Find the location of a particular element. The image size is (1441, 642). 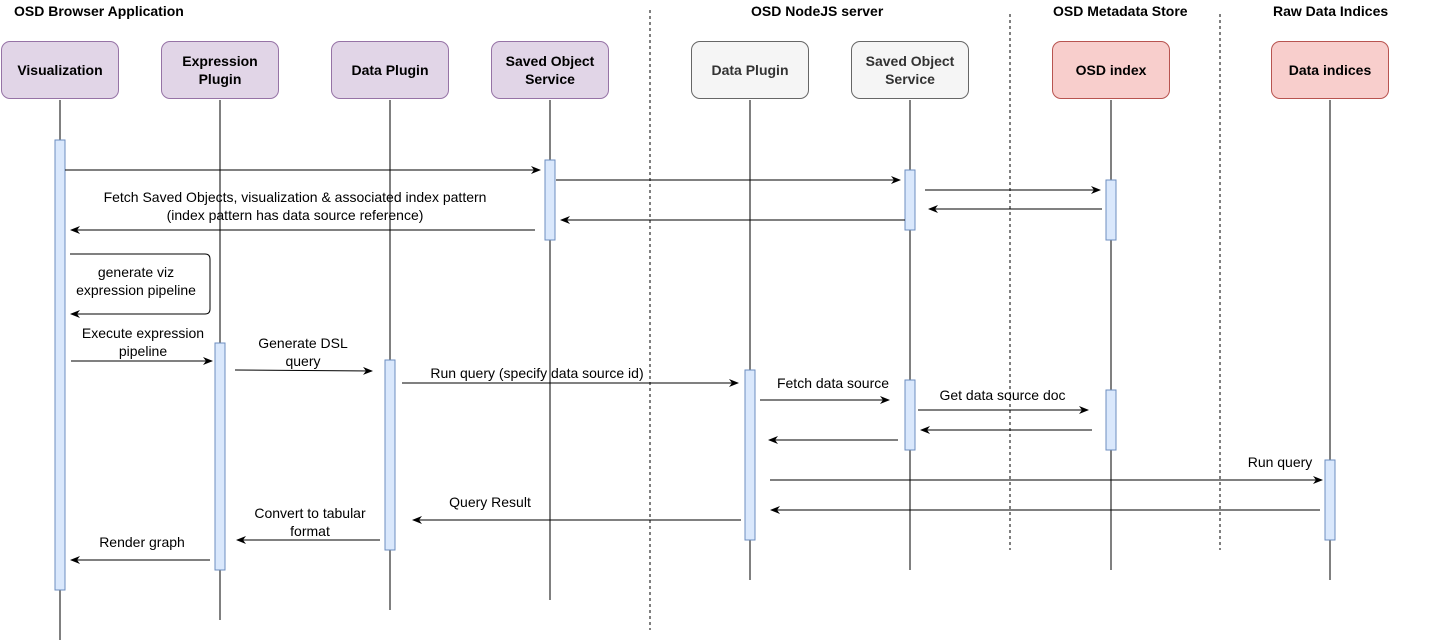

activation-bar-visualization is located at coordinates (60, 365).